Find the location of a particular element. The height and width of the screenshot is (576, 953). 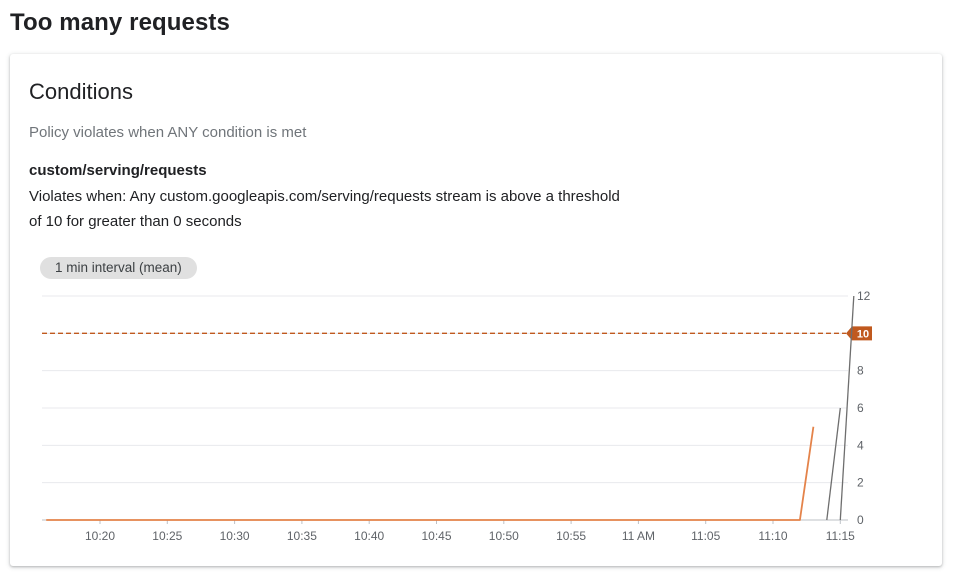

x-tick-label: 10:35 is located at coordinates (302, 536).